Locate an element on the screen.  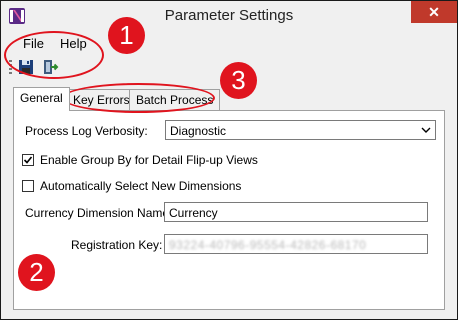
currency-input: Currency is located at coordinates (296, 212).